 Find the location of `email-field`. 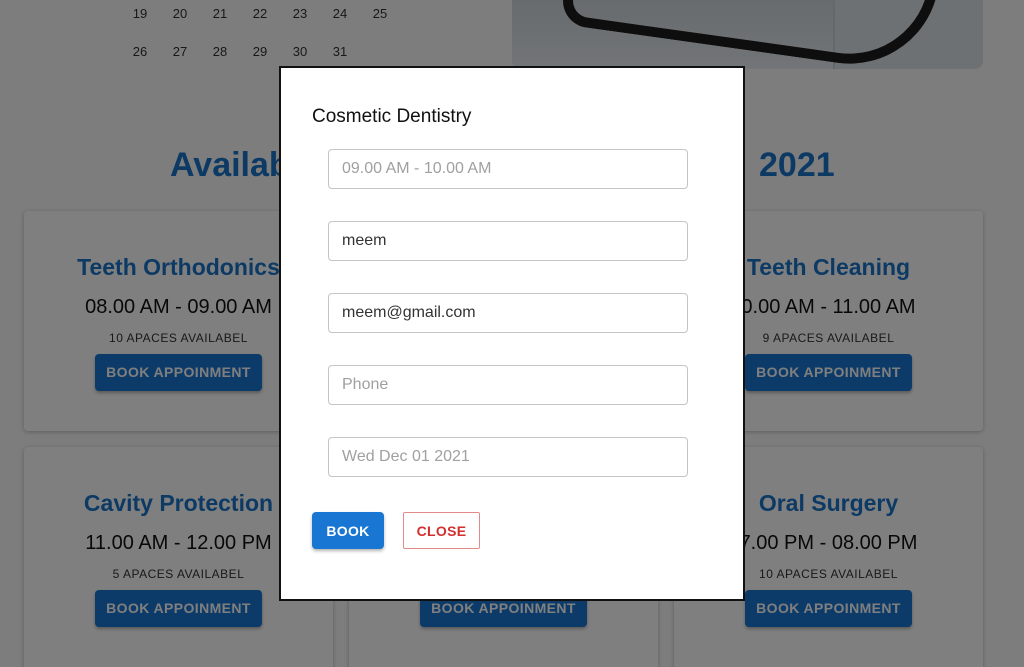

email-field is located at coordinates (508, 313).